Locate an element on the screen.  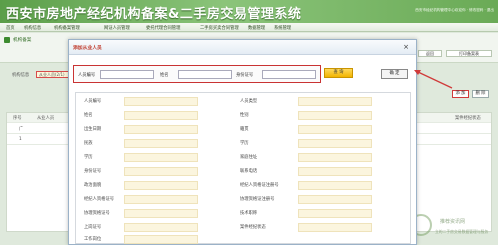
field-label: 民族 is located at coordinates (88, 143).